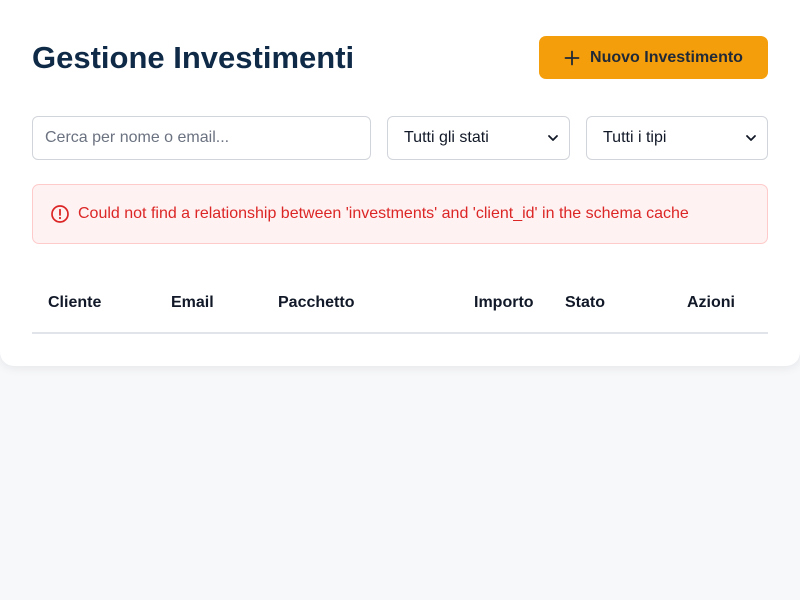 The height and width of the screenshot is (600, 800). I want to click on column-header-stato: Stato, so click(585, 302).